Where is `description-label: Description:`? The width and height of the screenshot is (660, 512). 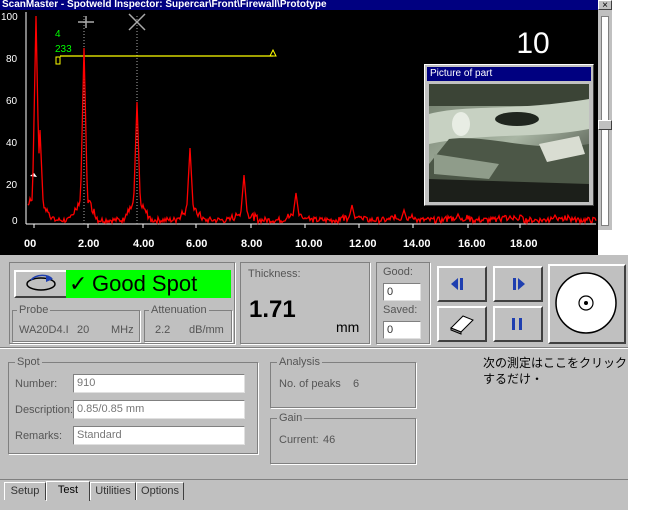
description-label: Description: is located at coordinates (44, 410).